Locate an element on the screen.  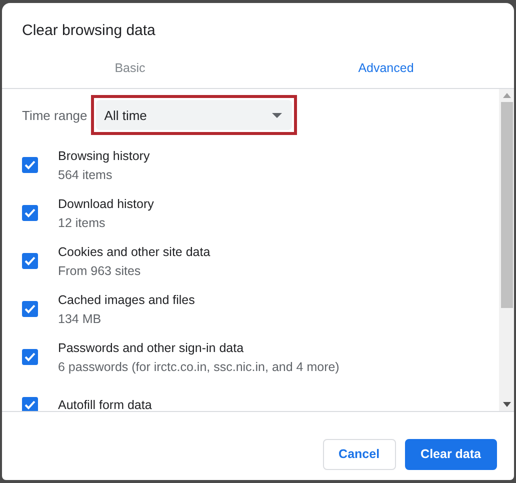
option-label: Autofill form data is located at coordinates (105, 404).